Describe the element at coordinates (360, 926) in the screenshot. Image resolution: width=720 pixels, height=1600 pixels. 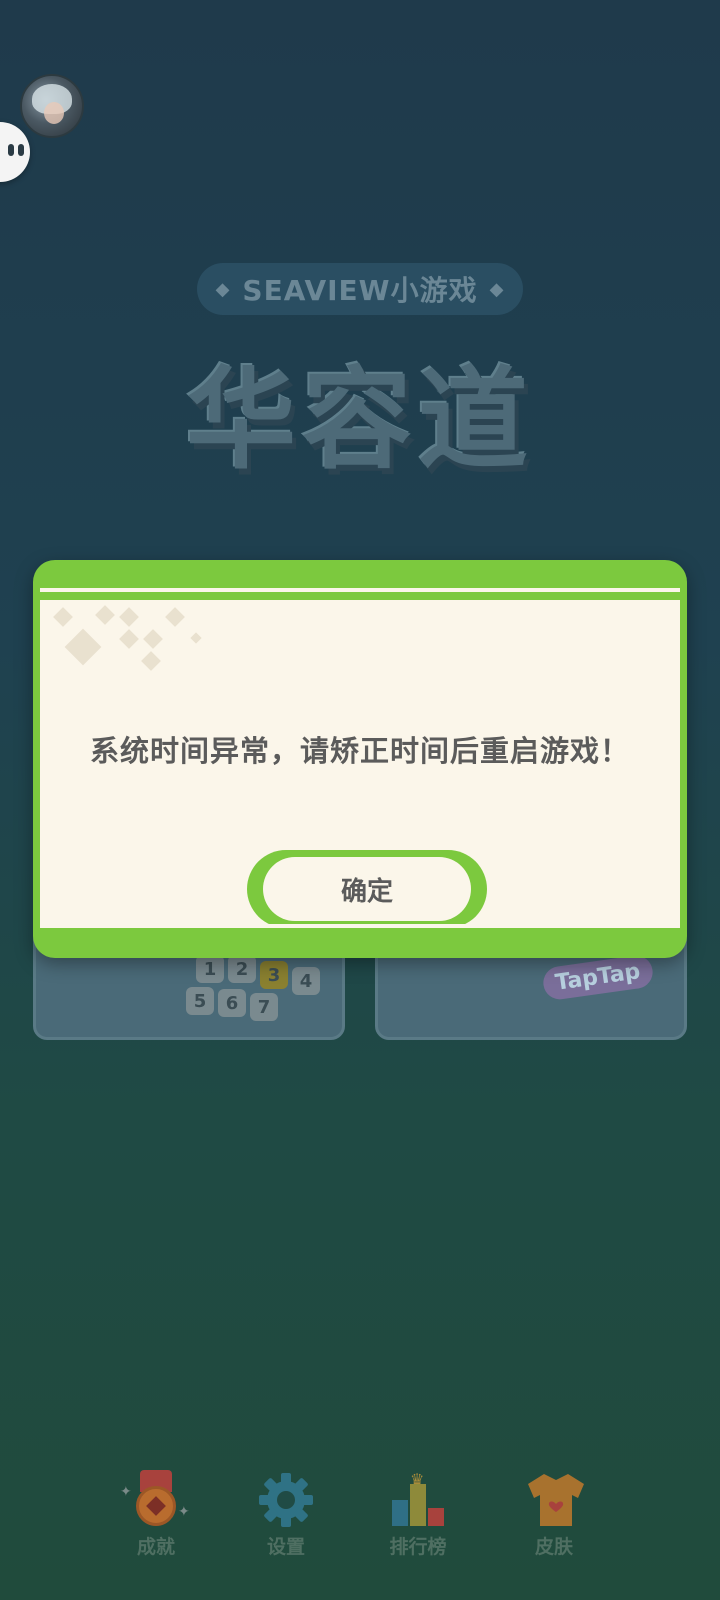
I see `dialog-bottom-stripe` at that location.